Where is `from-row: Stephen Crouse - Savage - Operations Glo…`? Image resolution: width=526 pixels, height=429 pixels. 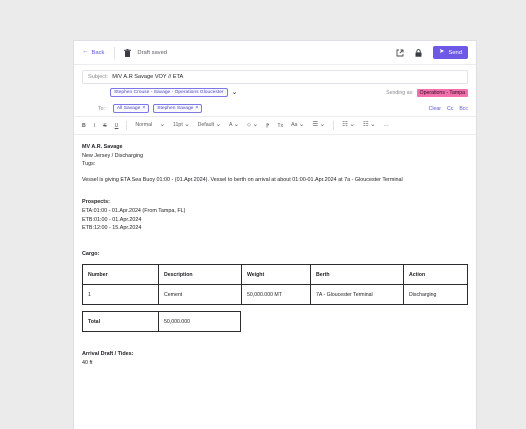 from-row: Stephen Crouse - Savage - Operations Glo… is located at coordinates (275, 92).